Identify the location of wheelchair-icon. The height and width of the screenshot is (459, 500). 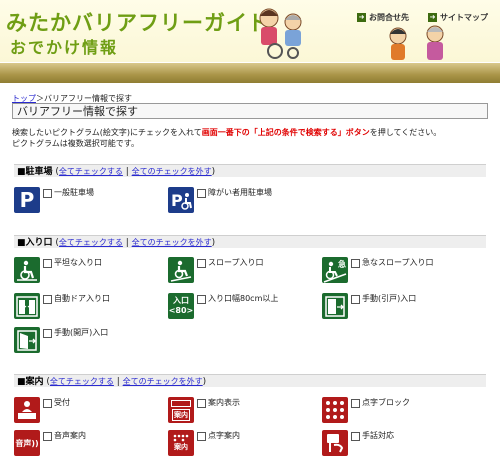
(27, 270).